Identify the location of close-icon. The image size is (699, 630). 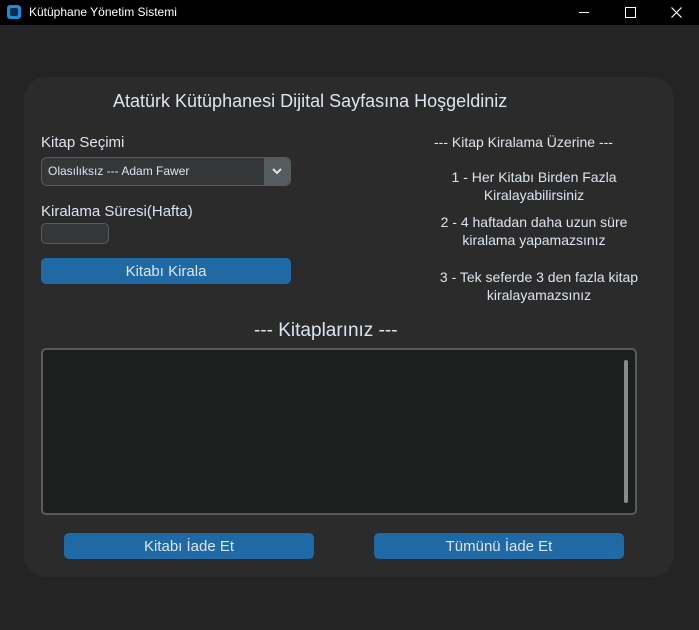
(676, 12).